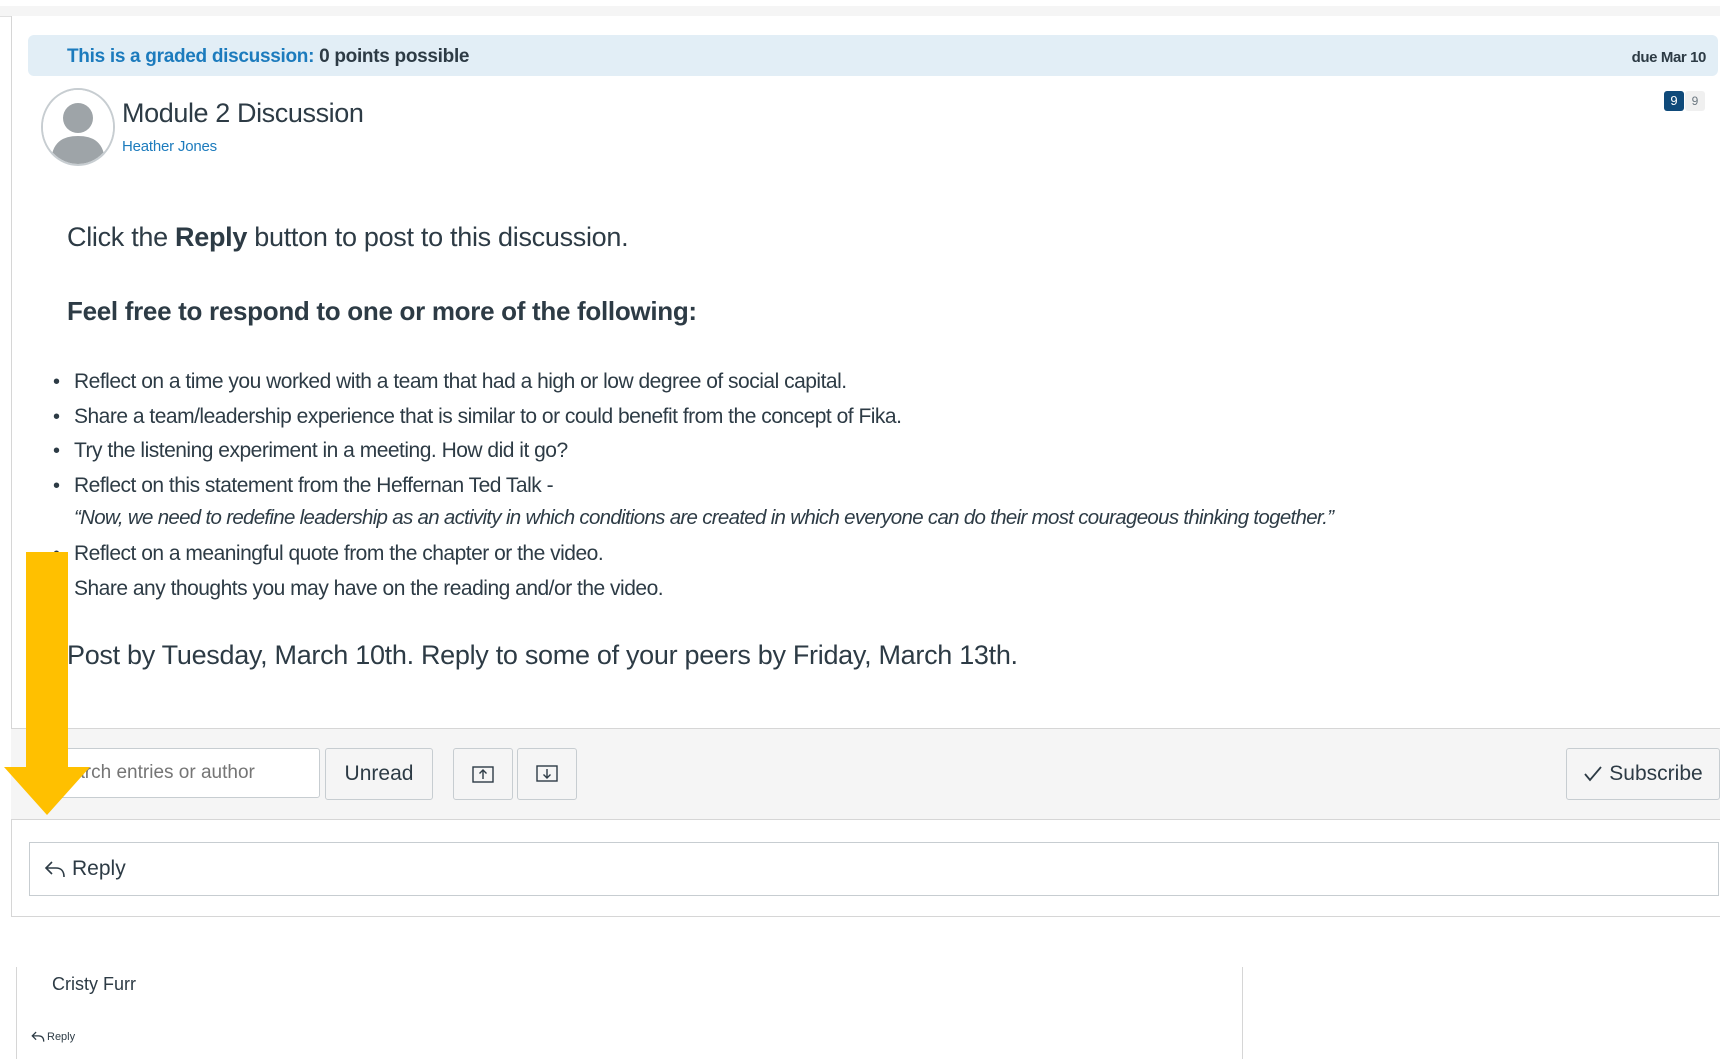 This screenshot has width=1720, height=1059. What do you see at coordinates (47, 683) in the screenshot?
I see `down-arrow-annotation` at bounding box center [47, 683].